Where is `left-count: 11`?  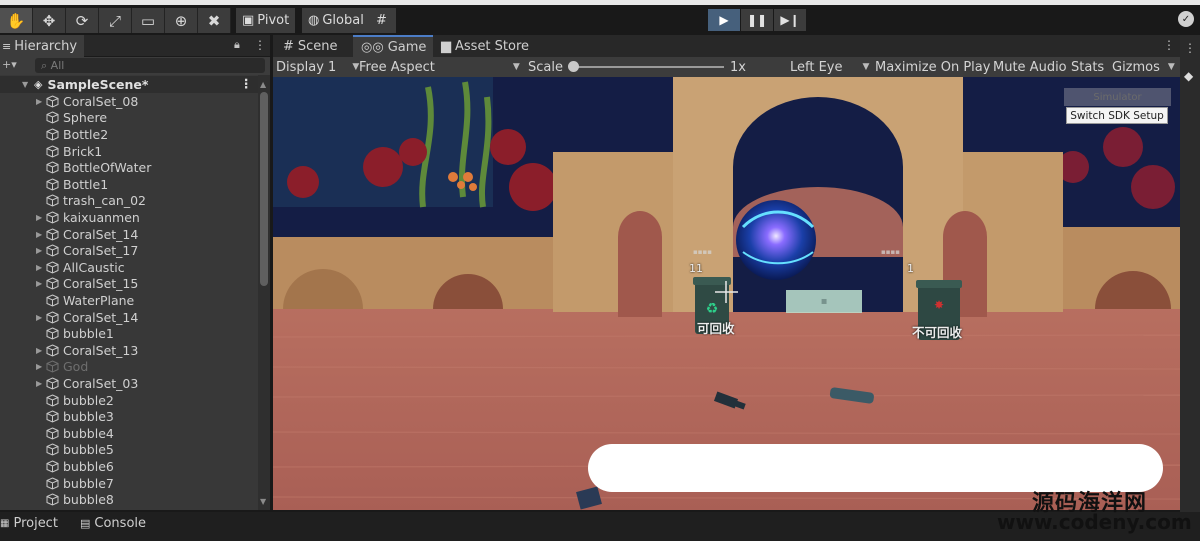
left-count: 11 is located at coordinates (696, 268).